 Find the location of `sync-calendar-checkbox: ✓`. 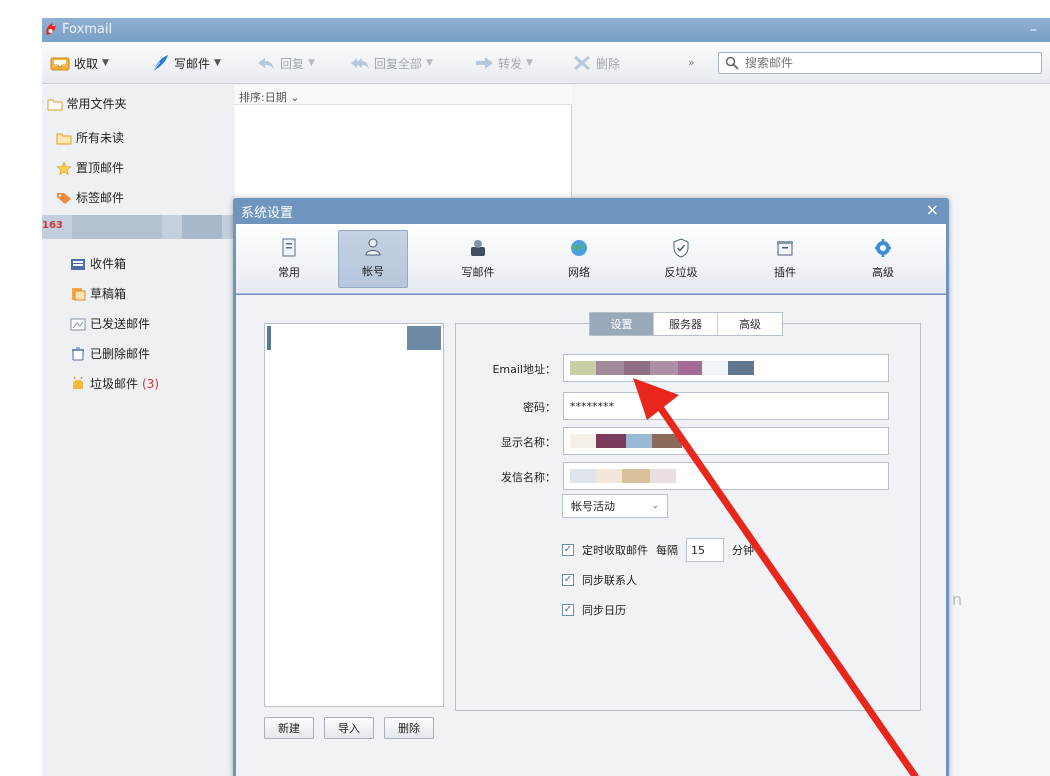

sync-calendar-checkbox: ✓ is located at coordinates (568, 610).